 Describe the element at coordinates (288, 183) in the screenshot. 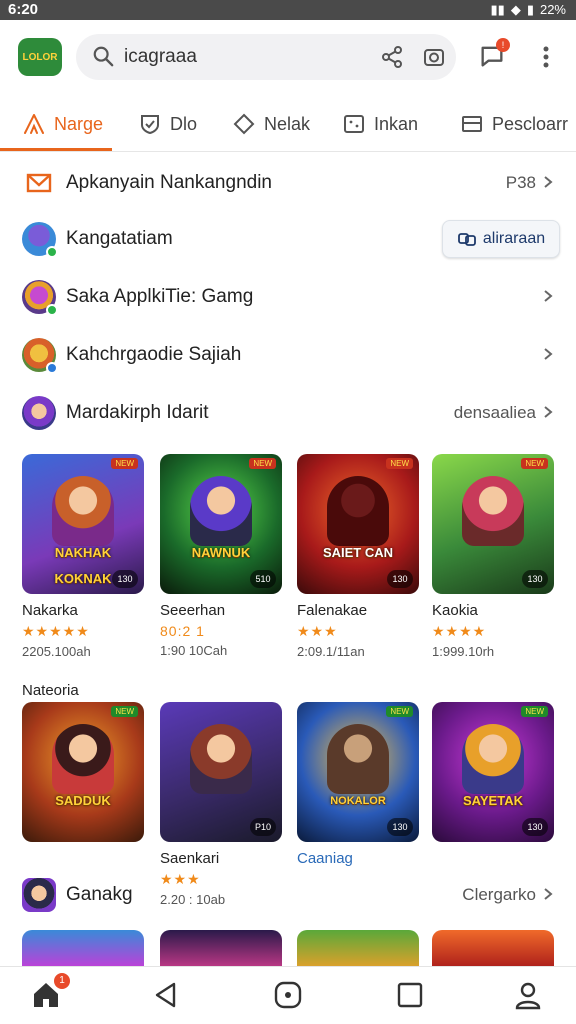

I see `list-row-apkanyain: Apkanyain Nankangndin P38` at that location.